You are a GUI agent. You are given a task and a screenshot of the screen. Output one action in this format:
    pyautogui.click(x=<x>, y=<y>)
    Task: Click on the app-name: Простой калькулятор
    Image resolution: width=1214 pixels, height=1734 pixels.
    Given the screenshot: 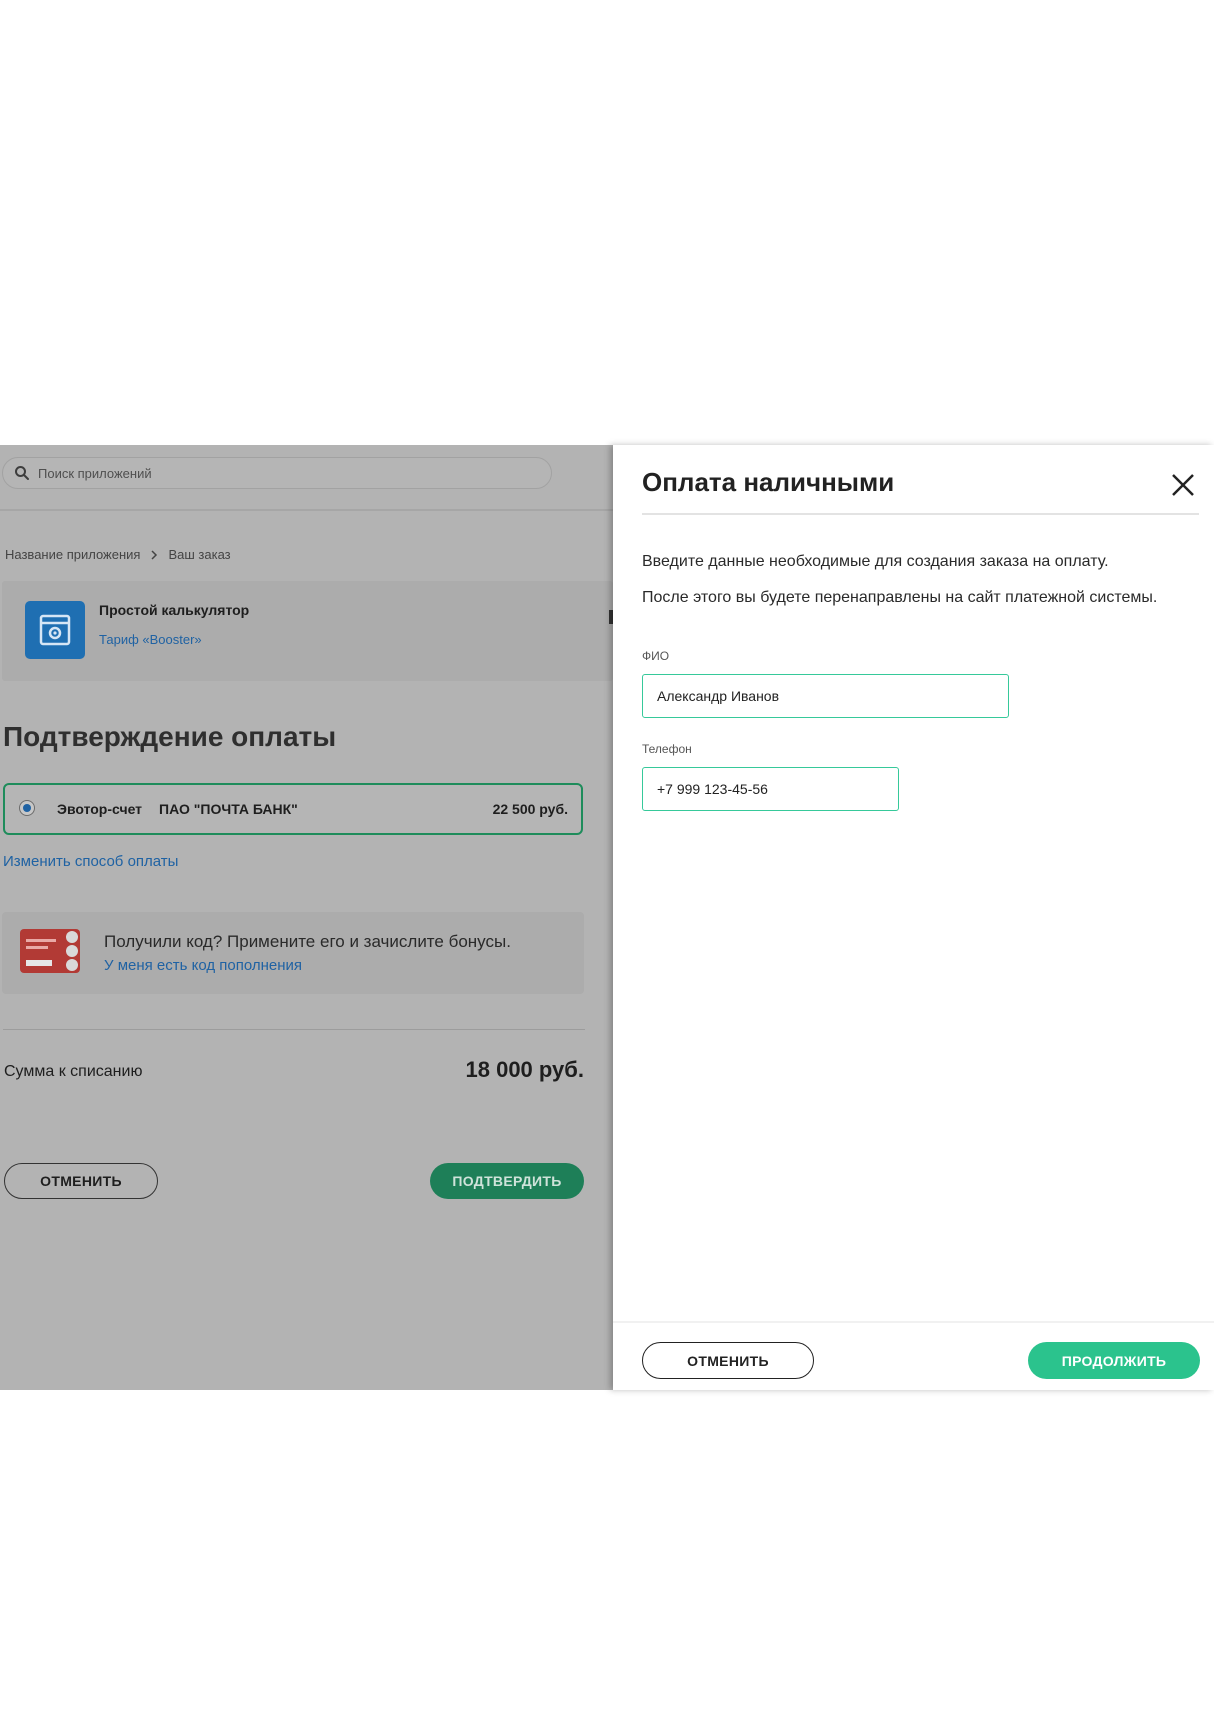 What is the action you would take?
    pyautogui.click(x=174, y=610)
    